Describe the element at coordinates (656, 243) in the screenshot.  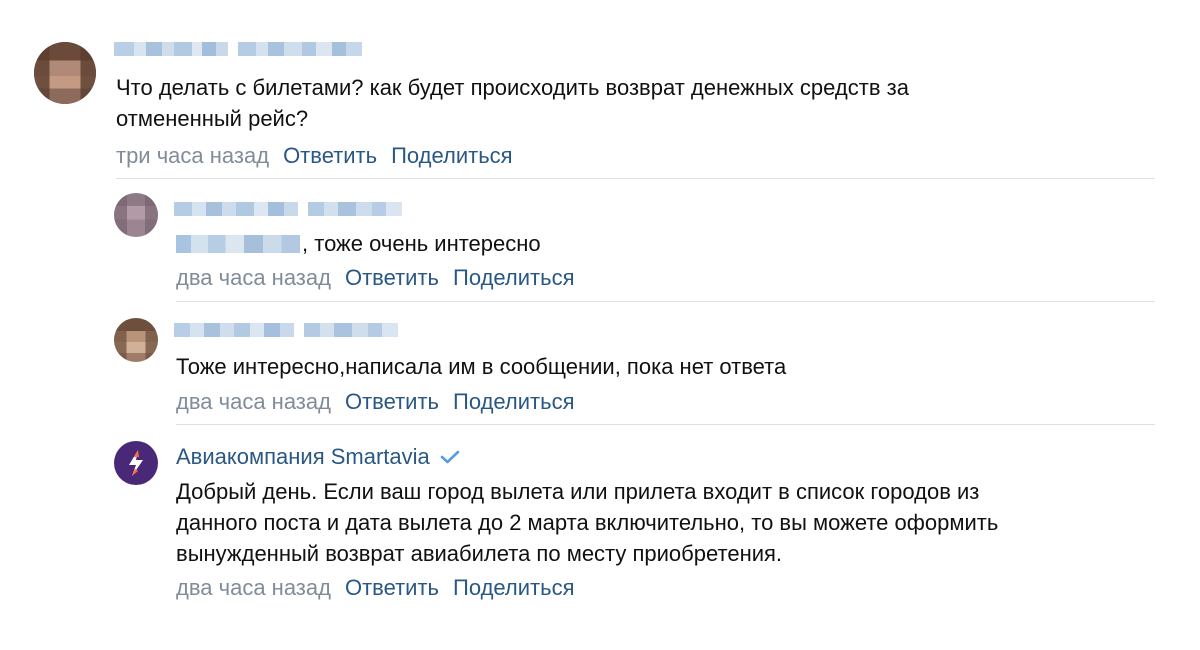
I see `comment-text: , тоже очень интересно` at that location.